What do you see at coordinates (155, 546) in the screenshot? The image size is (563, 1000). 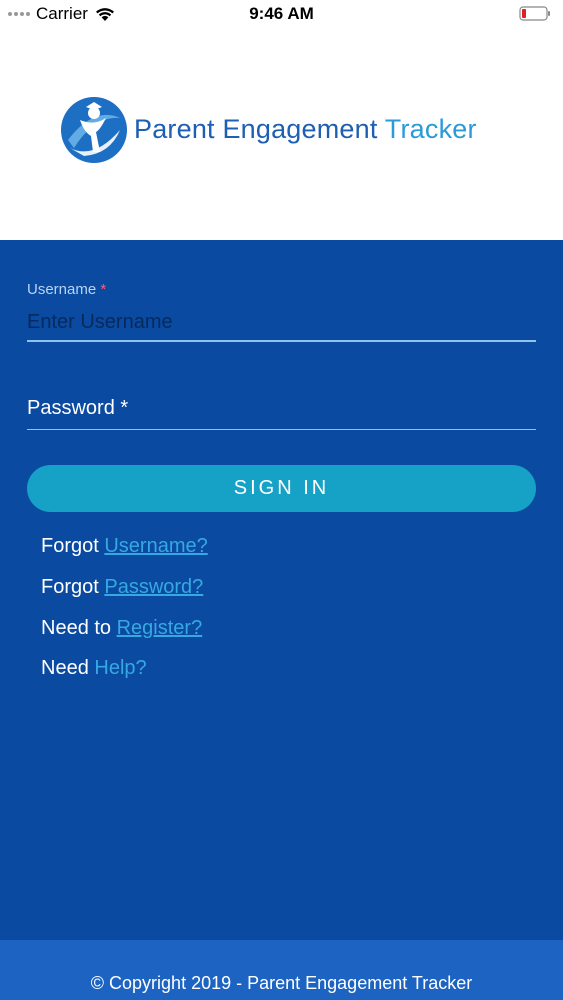 I see `forgot-username-link: Username?` at bounding box center [155, 546].